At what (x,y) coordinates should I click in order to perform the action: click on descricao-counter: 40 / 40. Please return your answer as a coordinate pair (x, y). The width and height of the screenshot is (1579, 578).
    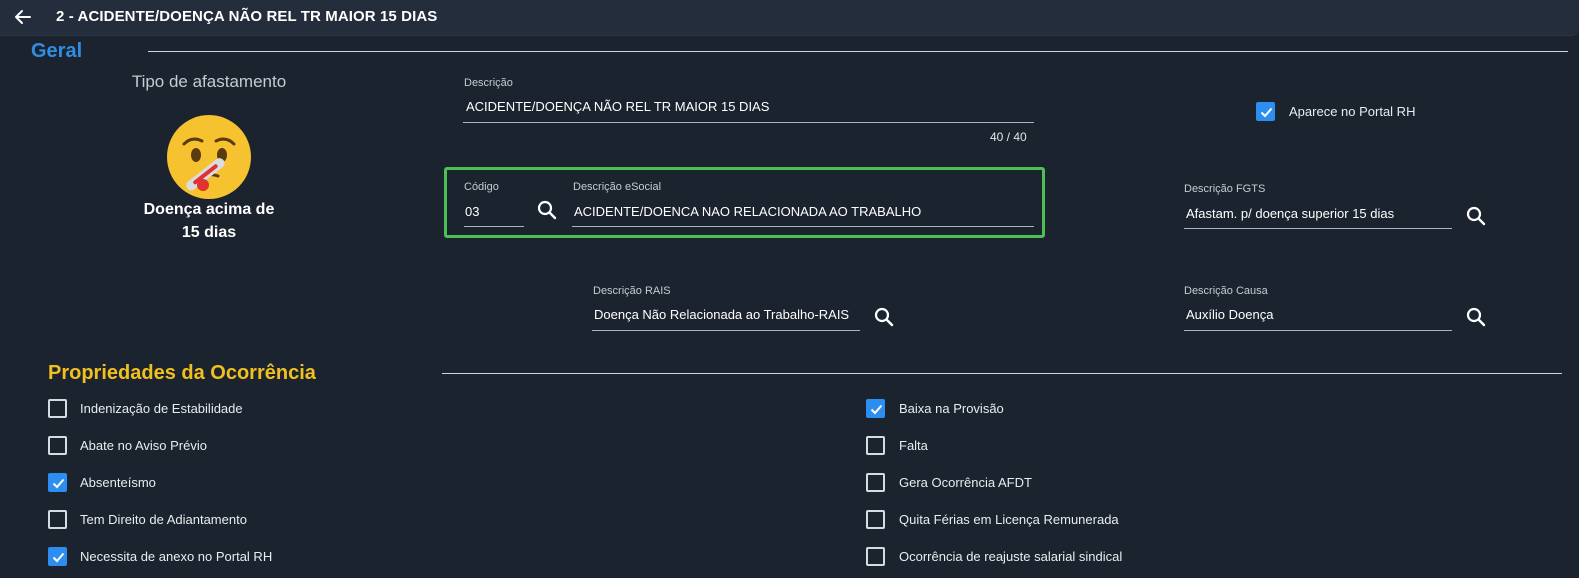
    Looking at the image, I should click on (1008, 137).